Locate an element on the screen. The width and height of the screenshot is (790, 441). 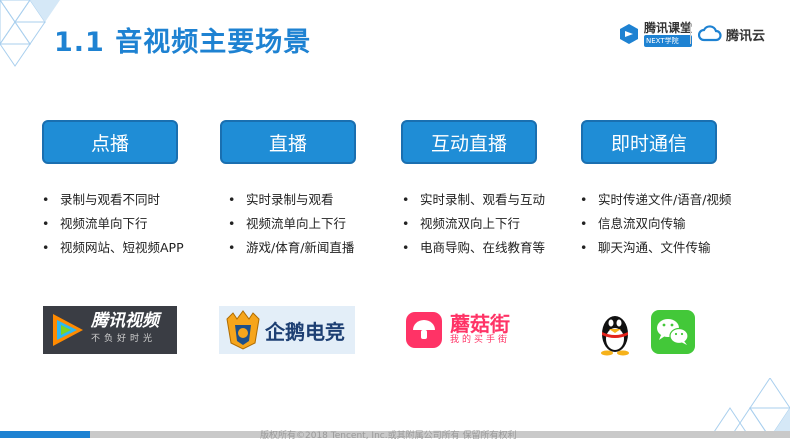
interactive-live-feature-list: 实时录制、观看与互动 视频流双向上下行 电商导购、在线教育等 is located at coordinates (473, 224).